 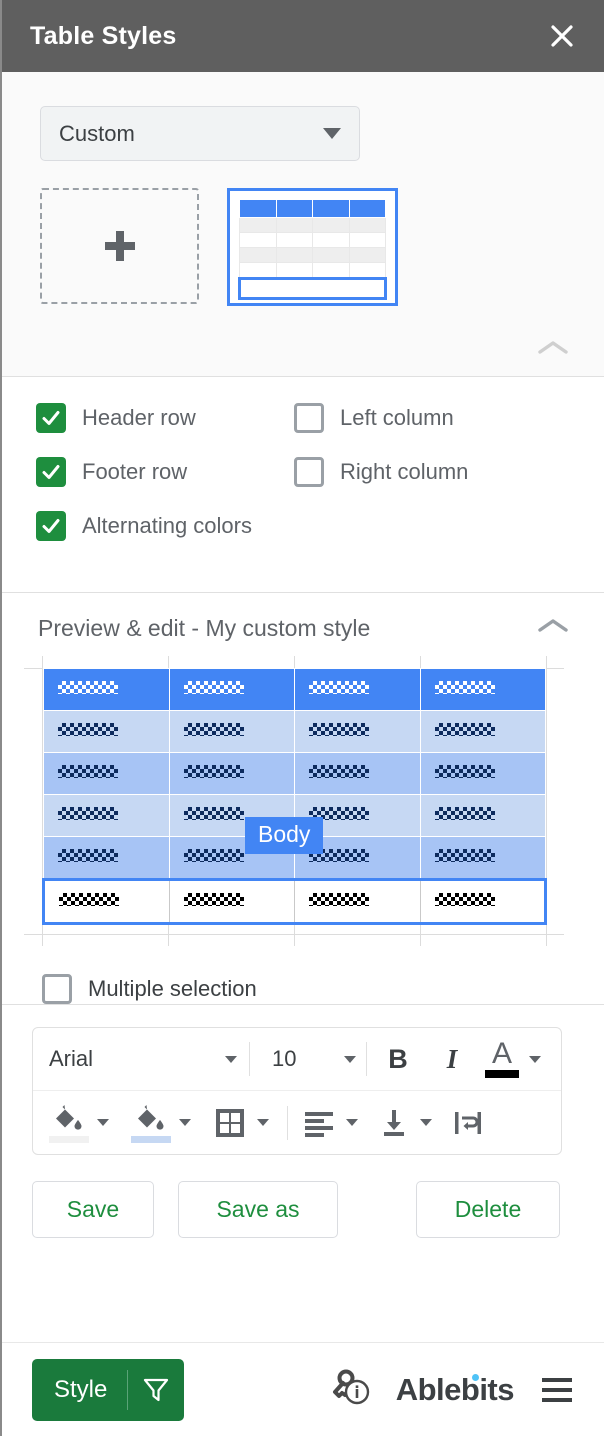 I want to click on options-row-2: Footer row Right column, so click(x=320, y=472).